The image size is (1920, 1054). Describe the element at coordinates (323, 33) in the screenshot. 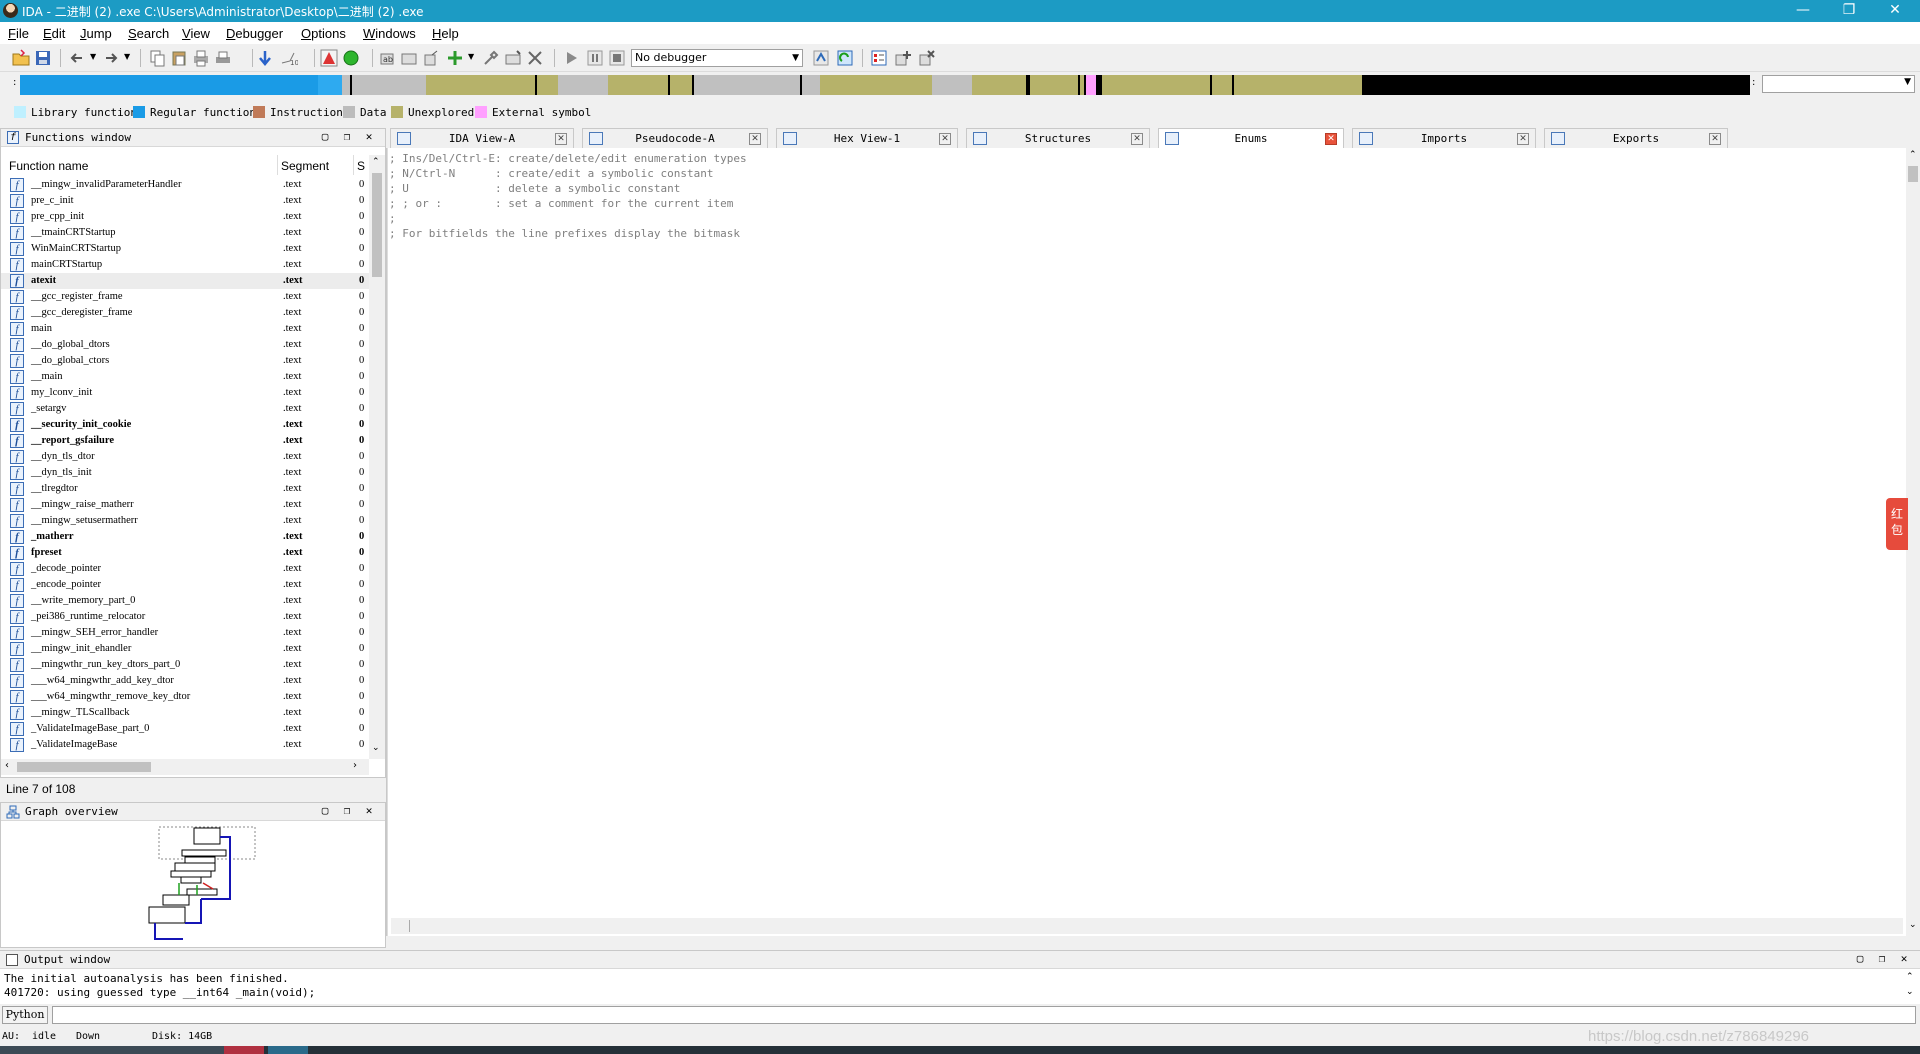

I see `menu-options: Options` at that location.